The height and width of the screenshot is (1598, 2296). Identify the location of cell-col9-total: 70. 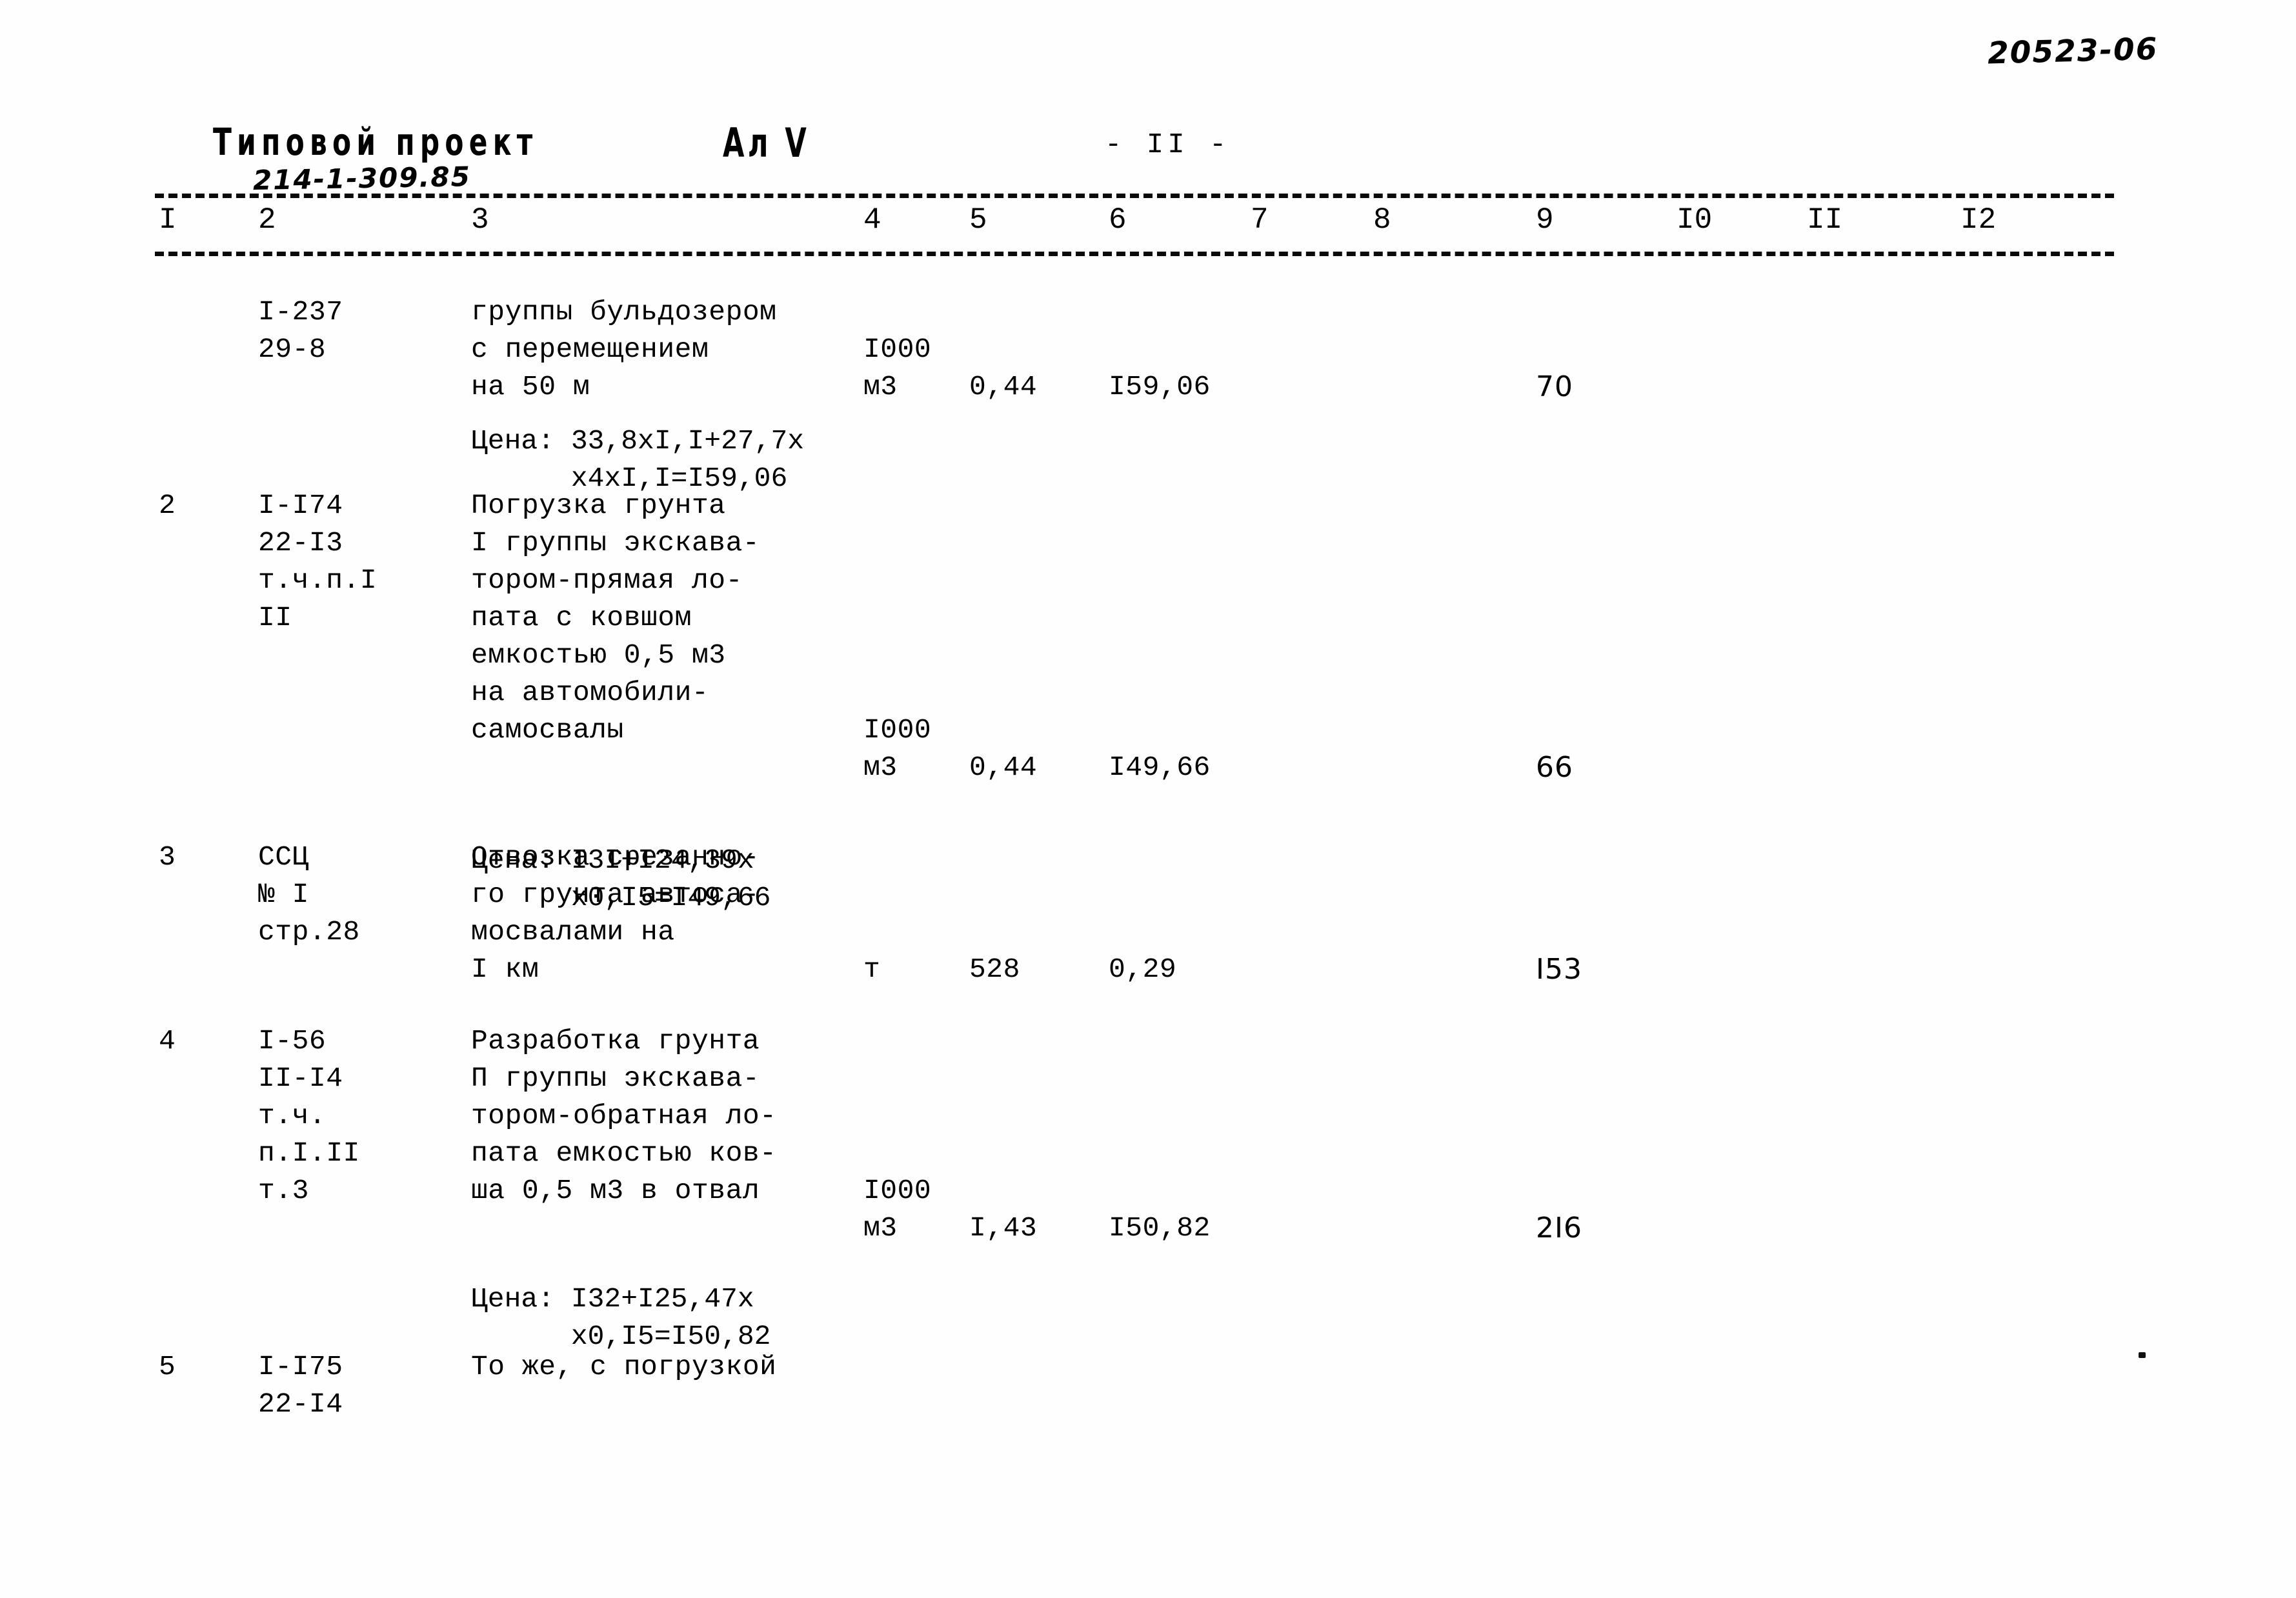
(1554, 386).